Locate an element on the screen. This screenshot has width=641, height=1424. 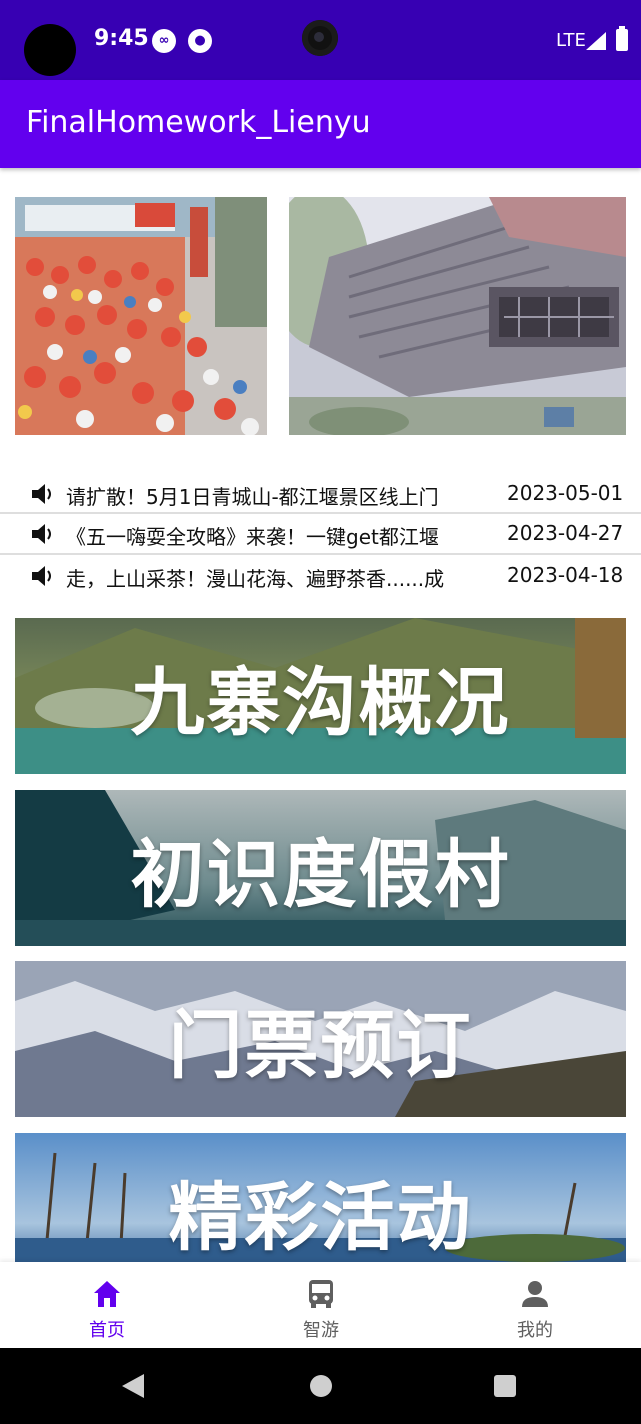
app-bar: FinalHomework_Lienyu is located at coordinates (320, 124).